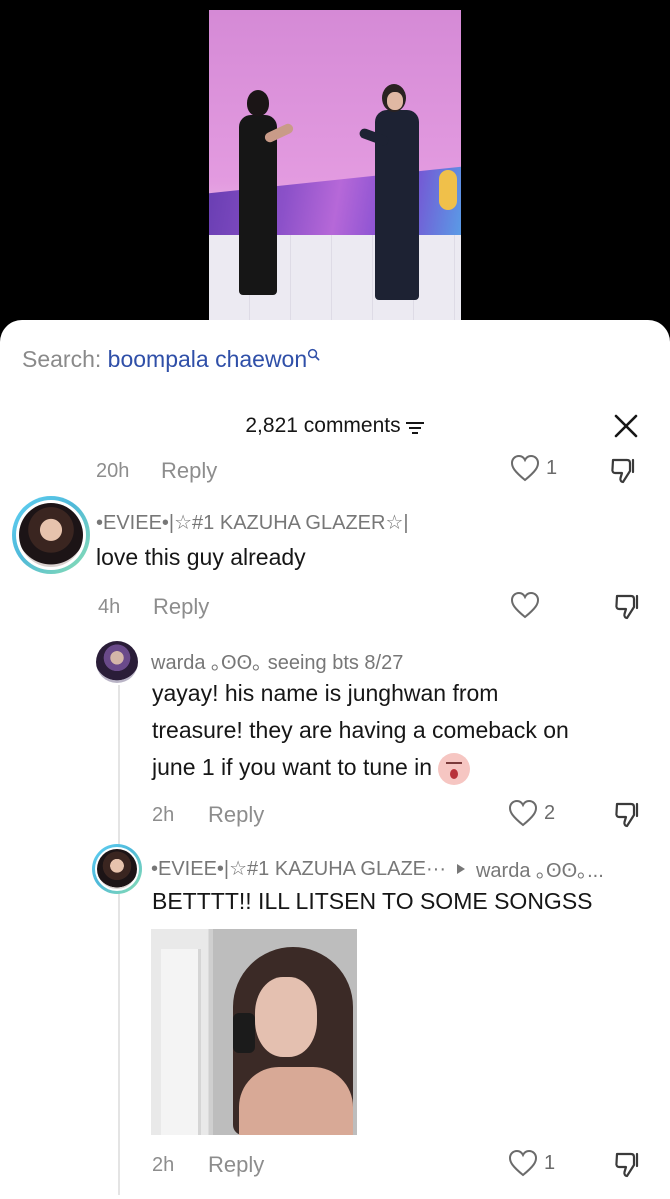 The image size is (670, 1199). What do you see at coordinates (201, 557) in the screenshot?
I see `comment-text: love this guy already` at bounding box center [201, 557].